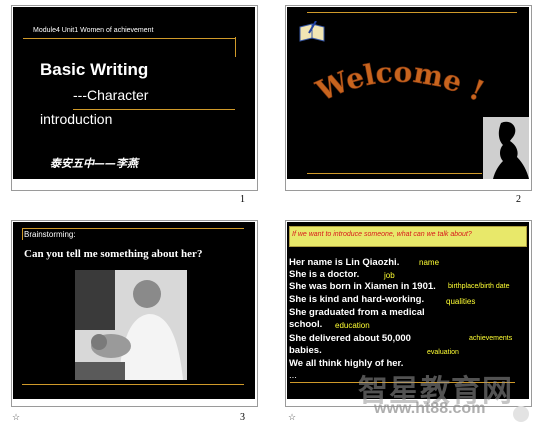 The height and width of the screenshot is (426, 550). What do you see at coordinates (518, 199) in the screenshot?
I see `slide-2-number: 2` at bounding box center [518, 199].